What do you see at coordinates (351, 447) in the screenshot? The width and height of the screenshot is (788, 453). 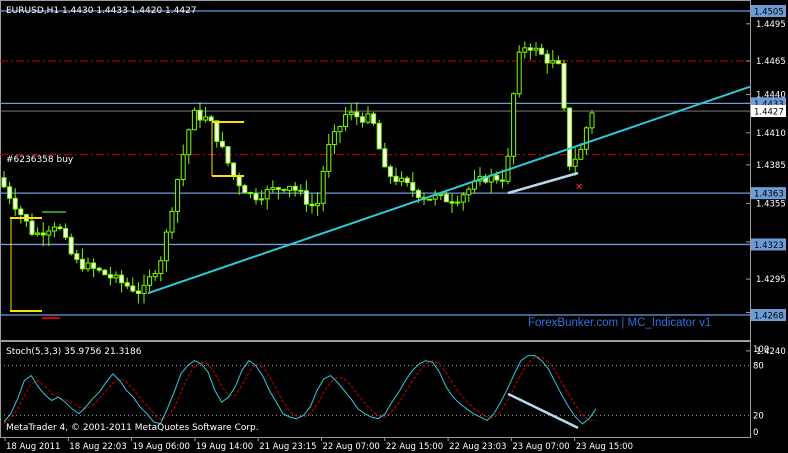 I see `time-tick-label: 22 Aug 07:00` at bounding box center [351, 447].